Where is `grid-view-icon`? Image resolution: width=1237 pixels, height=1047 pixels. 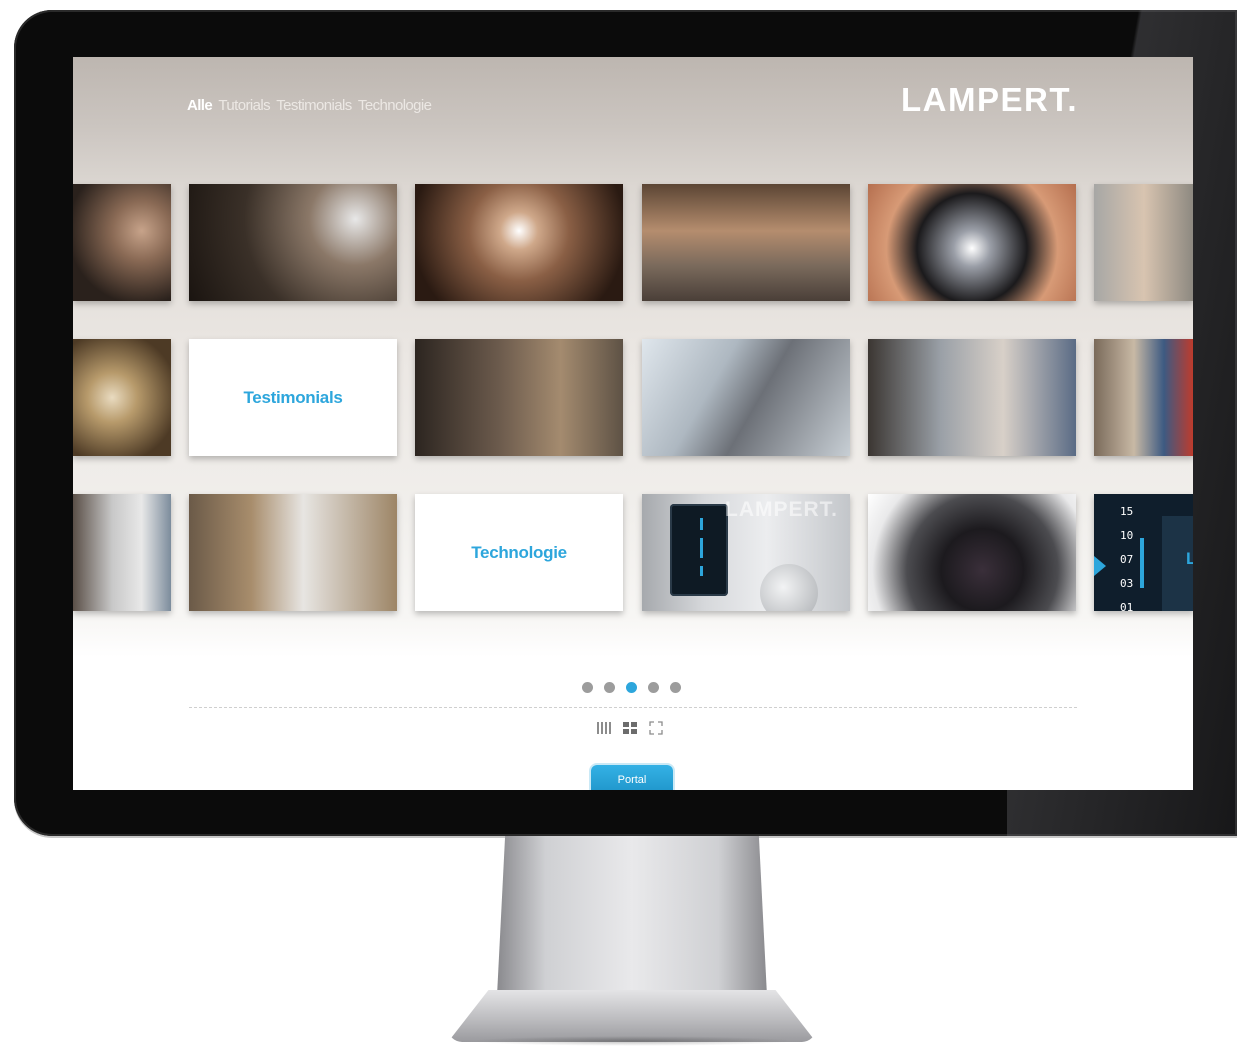 grid-view-icon is located at coordinates (630, 728).